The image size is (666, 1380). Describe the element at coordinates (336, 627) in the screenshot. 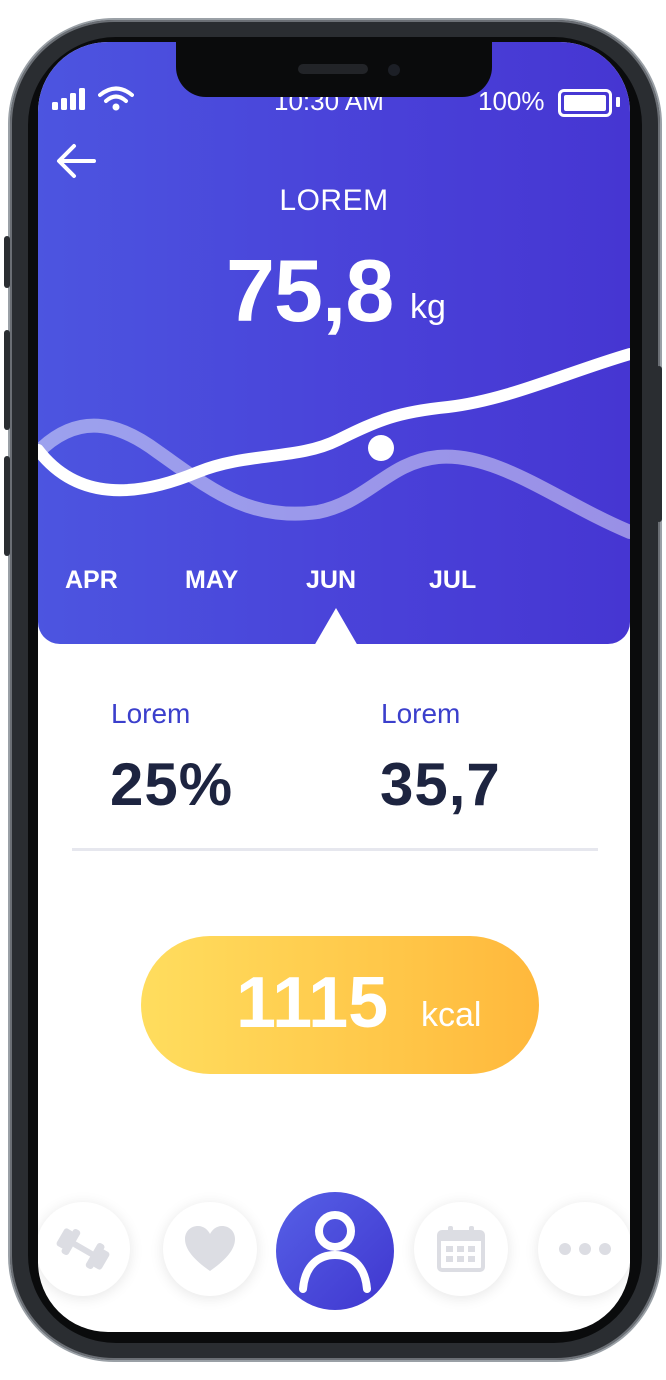

I see `selected-month-pointer` at that location.